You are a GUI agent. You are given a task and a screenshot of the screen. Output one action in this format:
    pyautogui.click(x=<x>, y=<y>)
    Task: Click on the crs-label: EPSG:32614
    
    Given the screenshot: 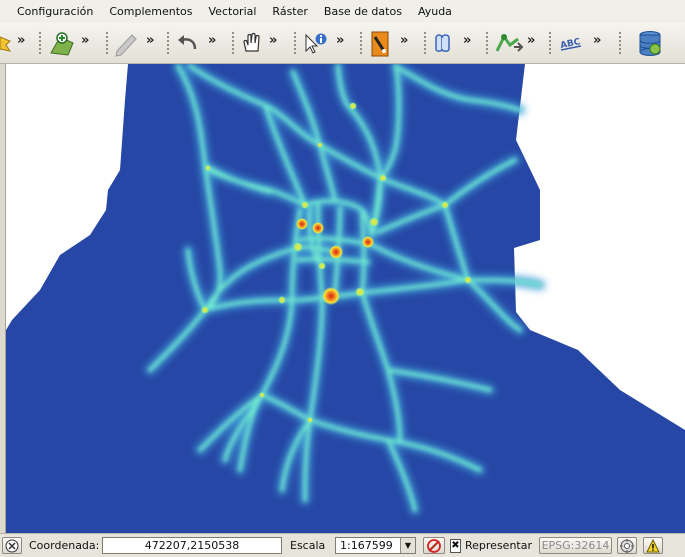 What is the action you would take?
    pyautogui.click(x=575, y=545)
    